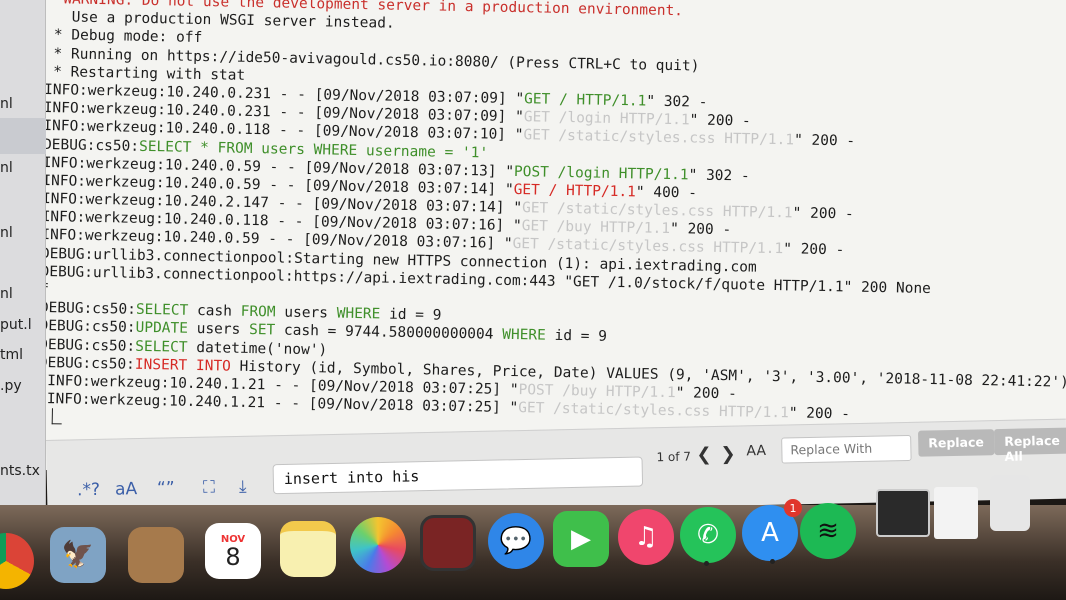  I want to click on preview-icon: 🦅, so click(78, 555).